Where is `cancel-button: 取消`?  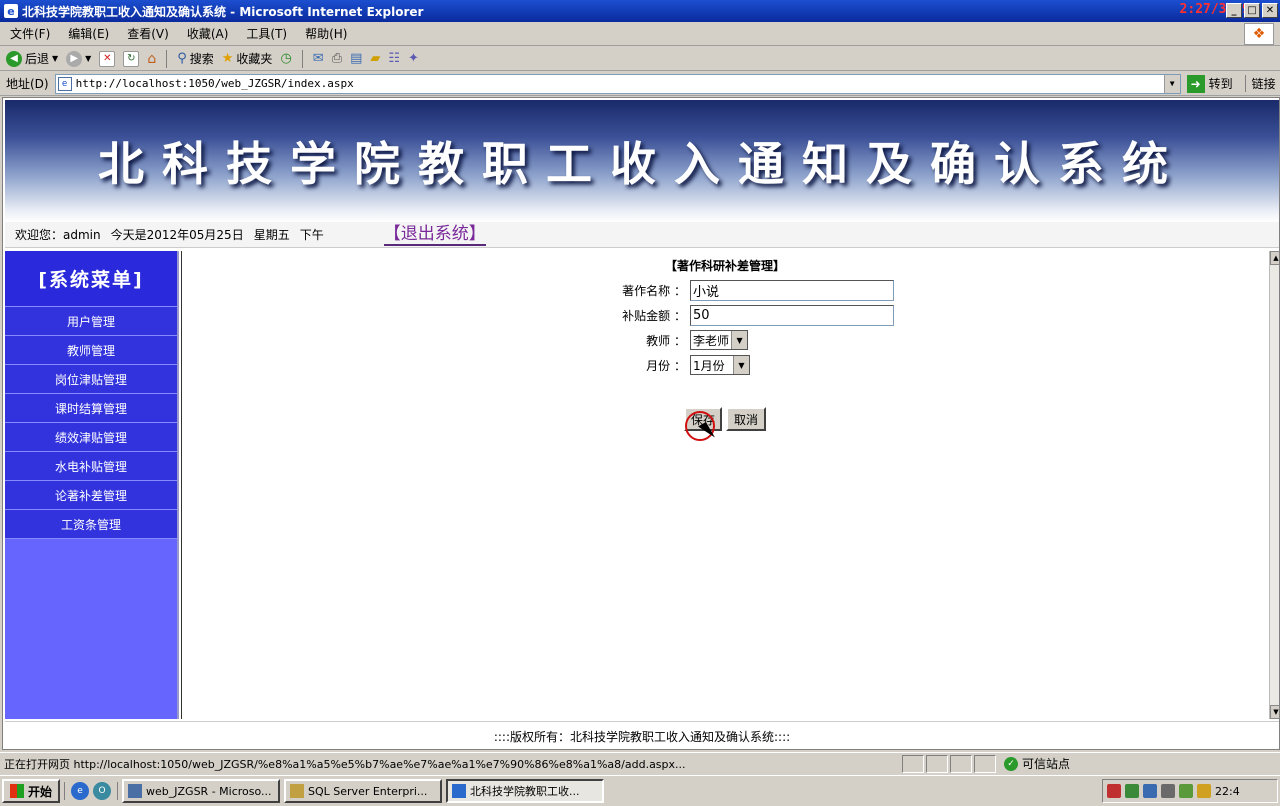
cancel-button: 取消 is located at coordinates (746, 419).